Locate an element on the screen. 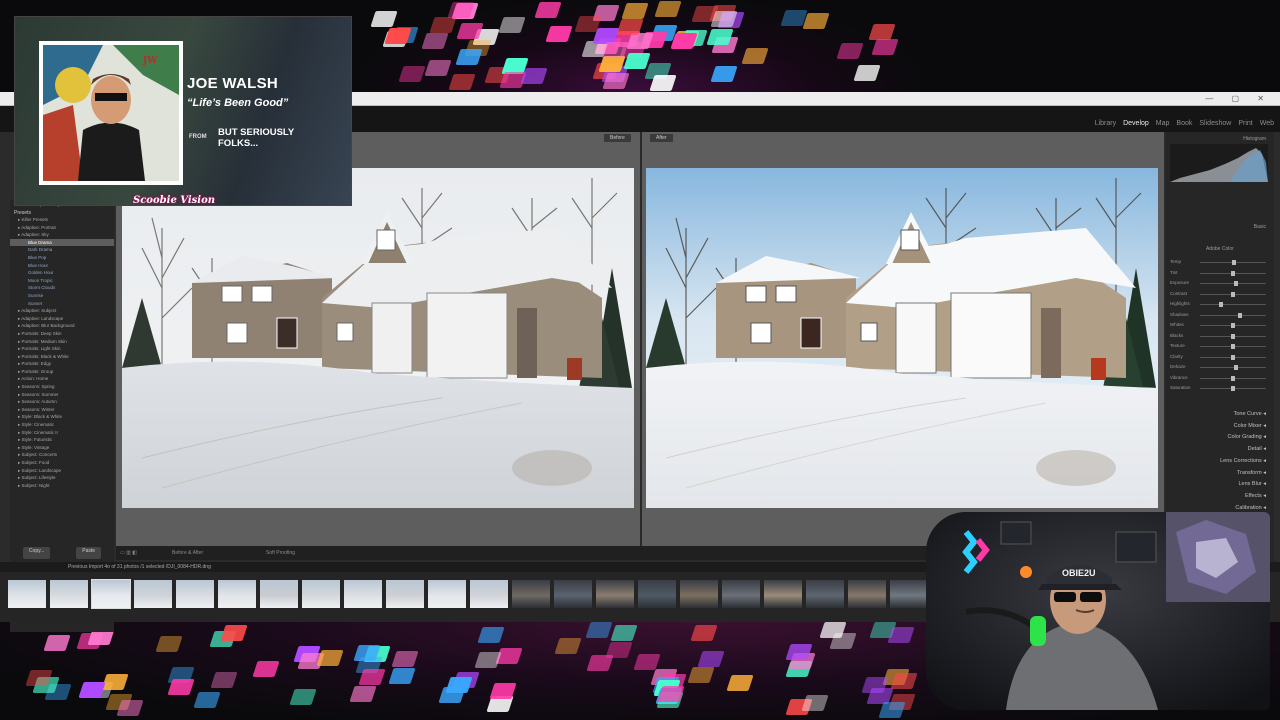  slider-temp is located at coordinates (1233, 262).